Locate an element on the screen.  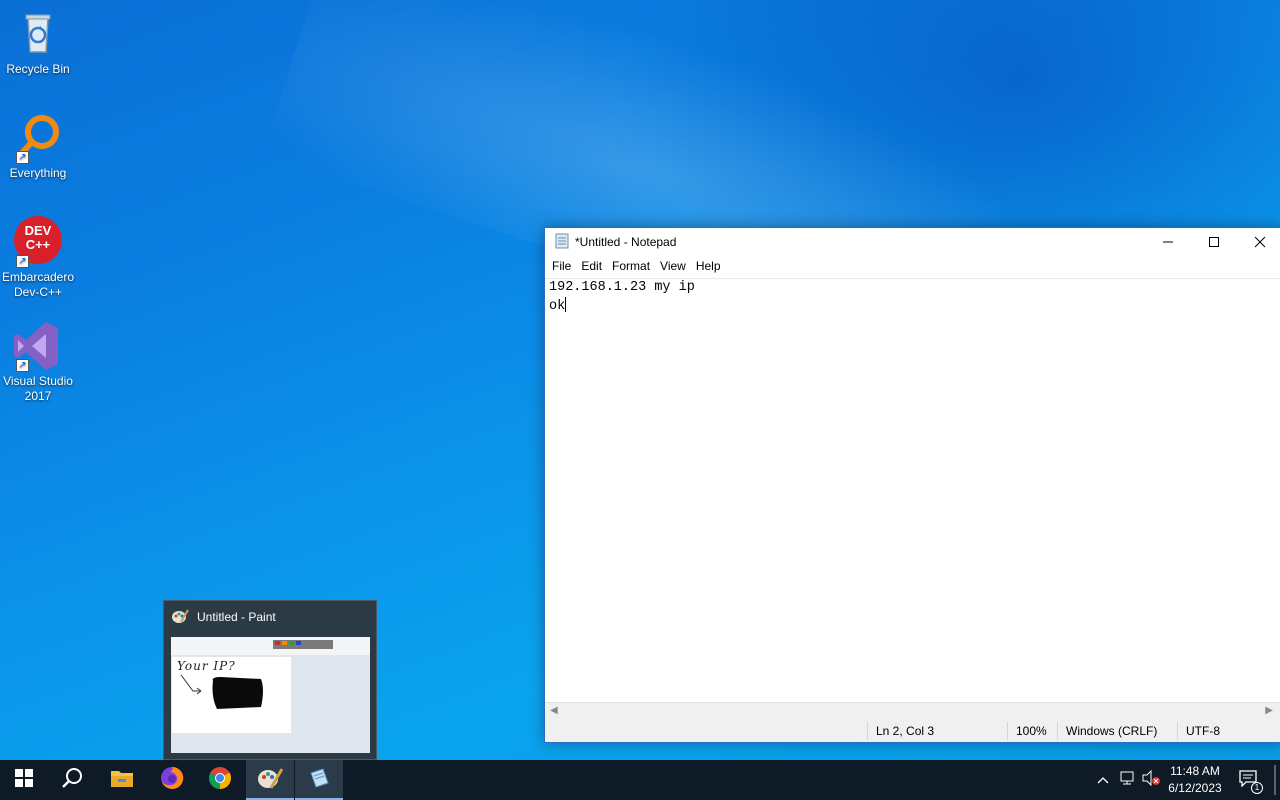
text-line-1: 192.168.1.23 my ip is located at coordinates (622, 287).